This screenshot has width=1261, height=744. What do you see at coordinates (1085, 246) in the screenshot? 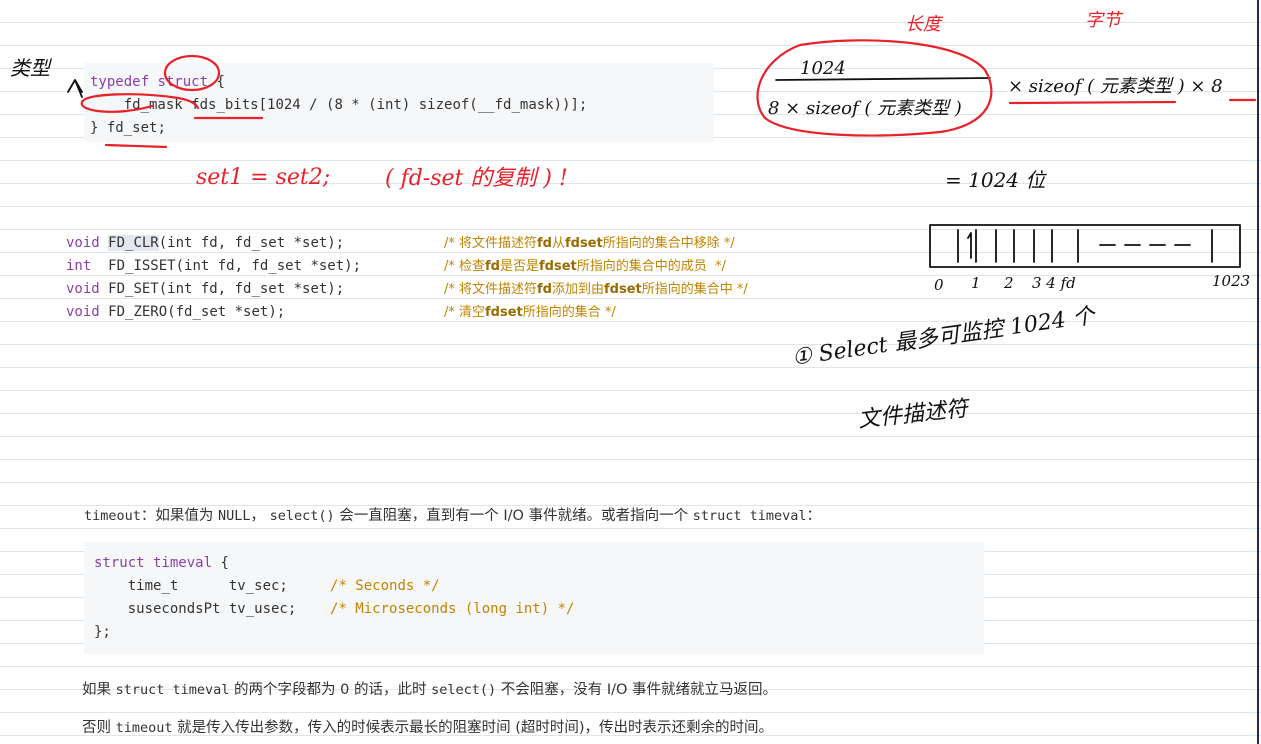
I see `bit-array-cells` at bounding box center [1085, 246].